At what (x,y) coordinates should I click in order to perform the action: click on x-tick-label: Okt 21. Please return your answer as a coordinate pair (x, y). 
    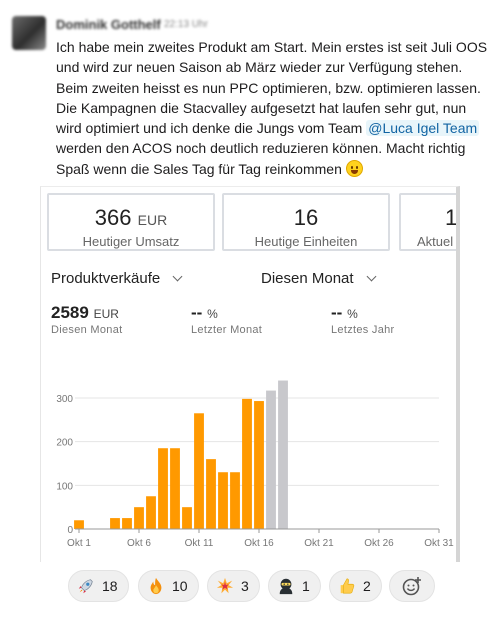
    Looking at the image, I should click on (319, 543).